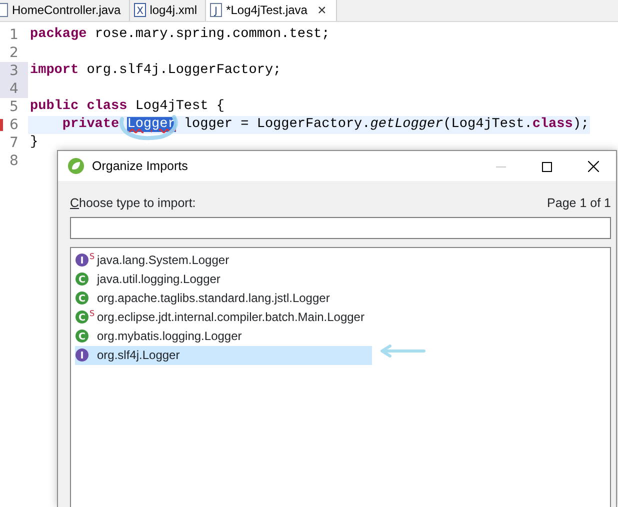  I want to click on line-number: 4, so click(14, 89).